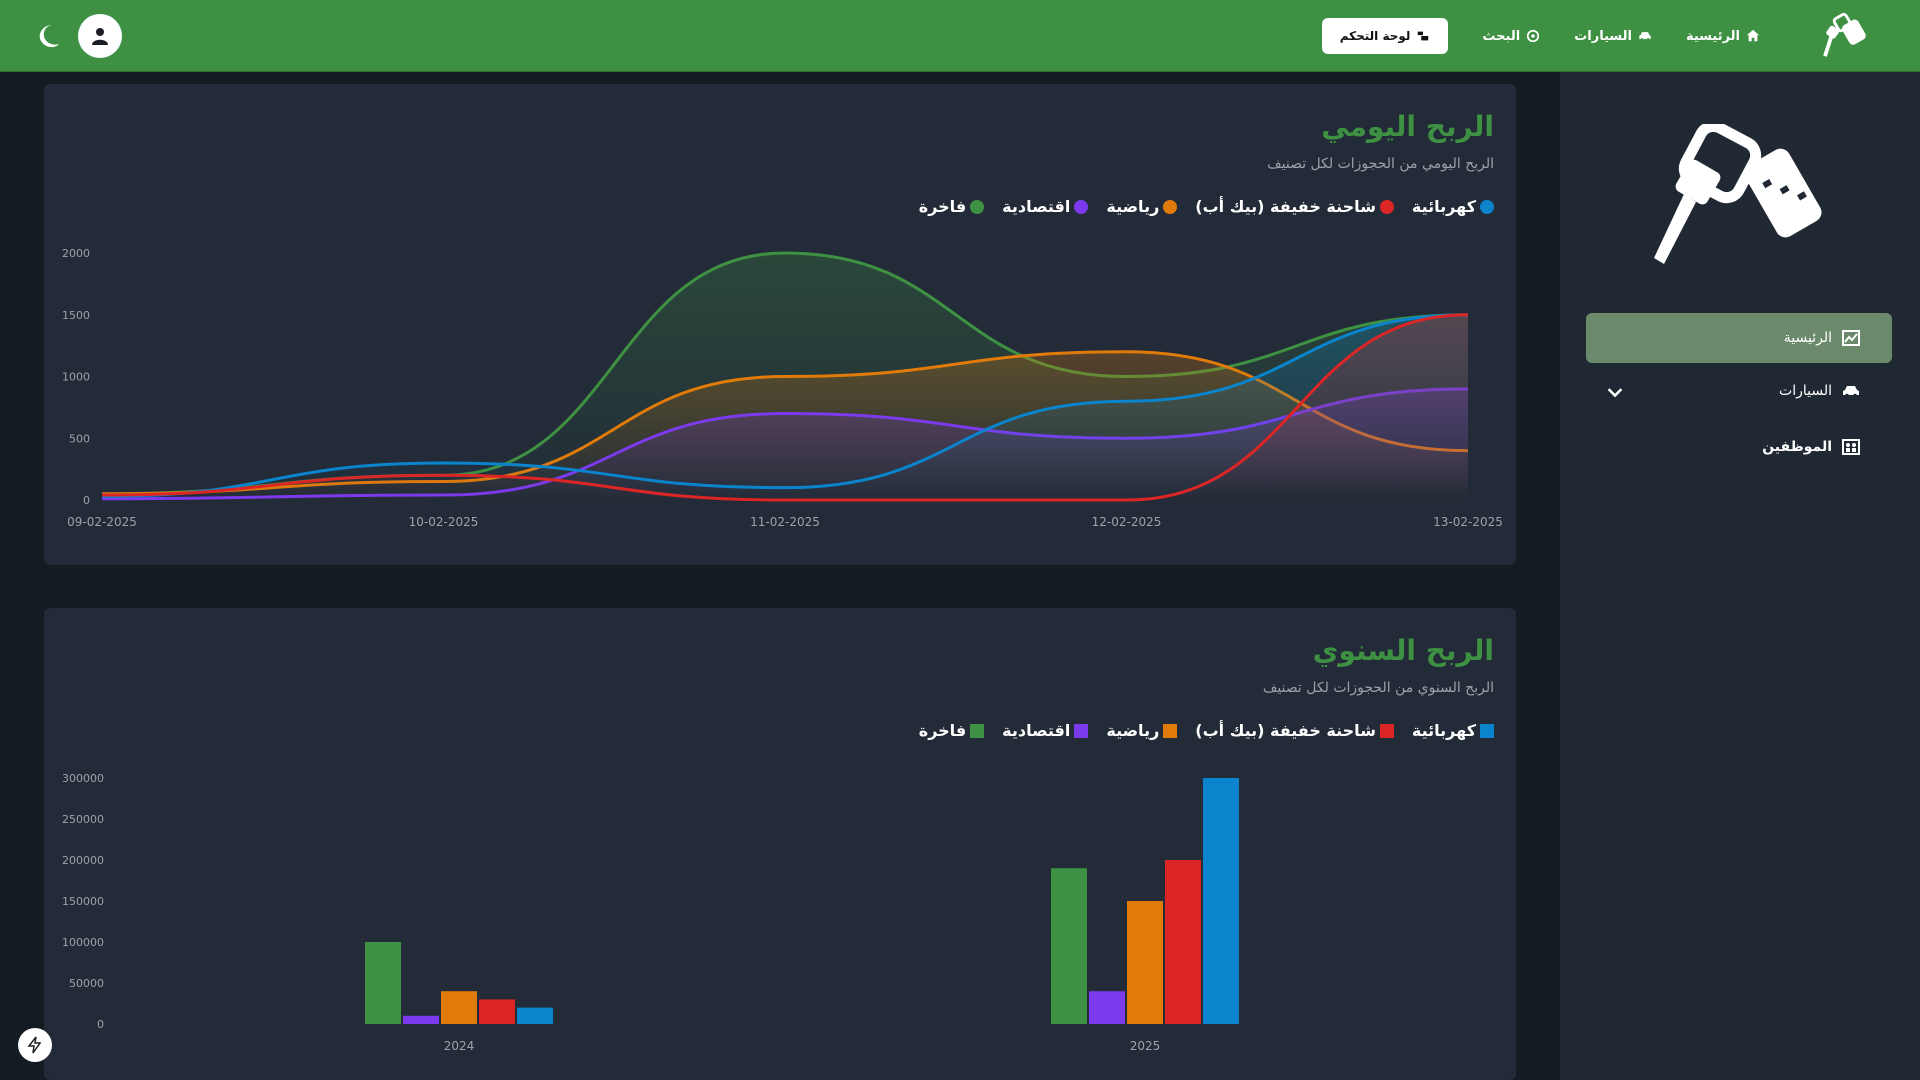  What do you see at coordinates (1378, 688) in the screenshot?
I see `yearly-profit-subtitle: الربح السنوي من الحجوزات لكل تصنيف` at bounding box center [1378, 688].